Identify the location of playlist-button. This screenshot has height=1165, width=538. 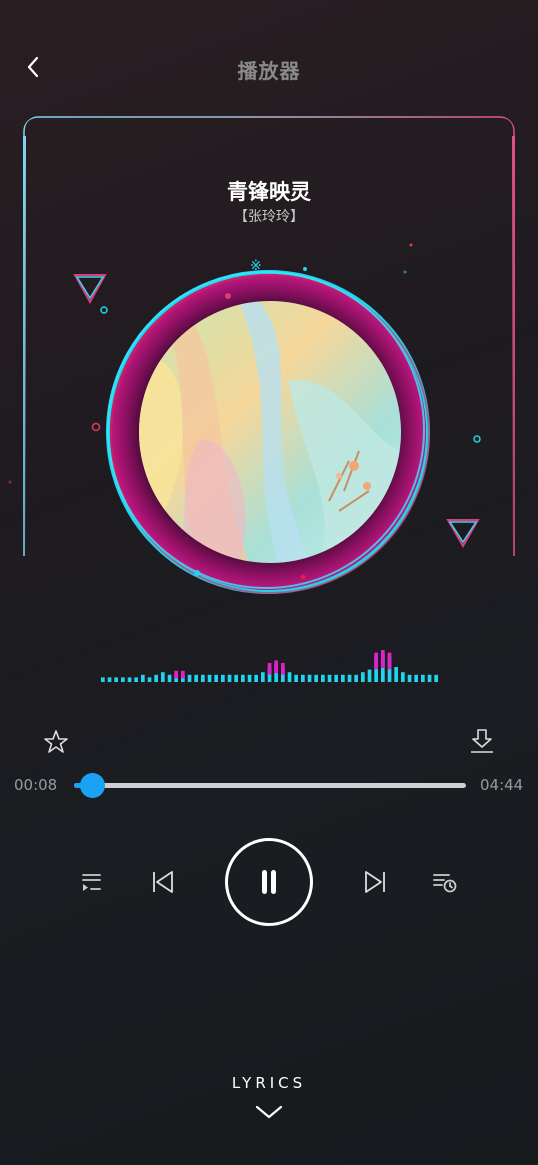
(92, 882).